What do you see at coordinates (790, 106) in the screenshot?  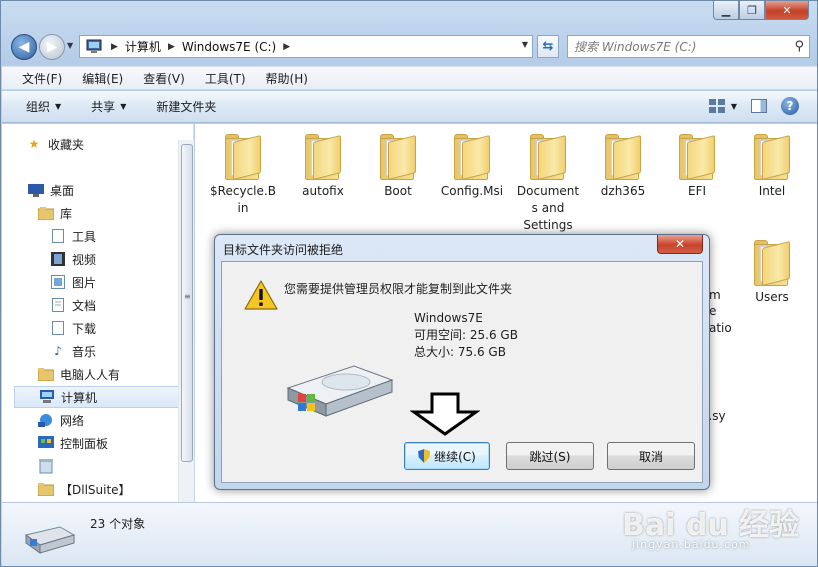 I see `help-icon: ?` at bounding box center [790, 106].